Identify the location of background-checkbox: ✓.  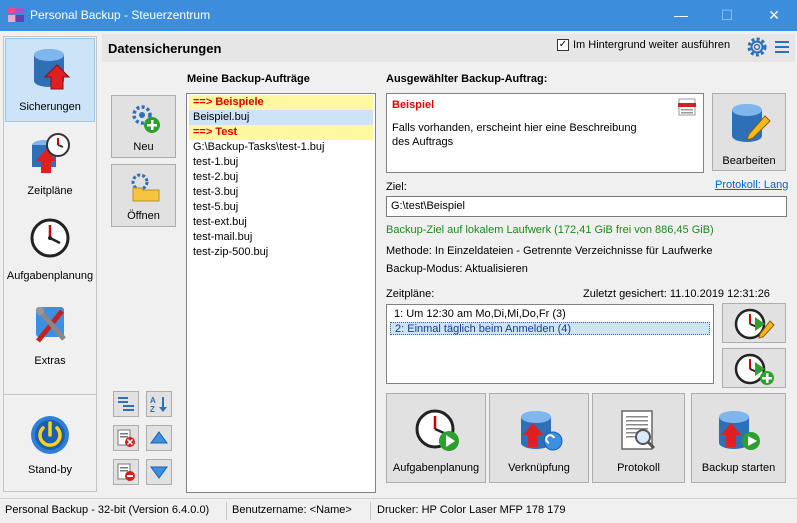
(563, 45).